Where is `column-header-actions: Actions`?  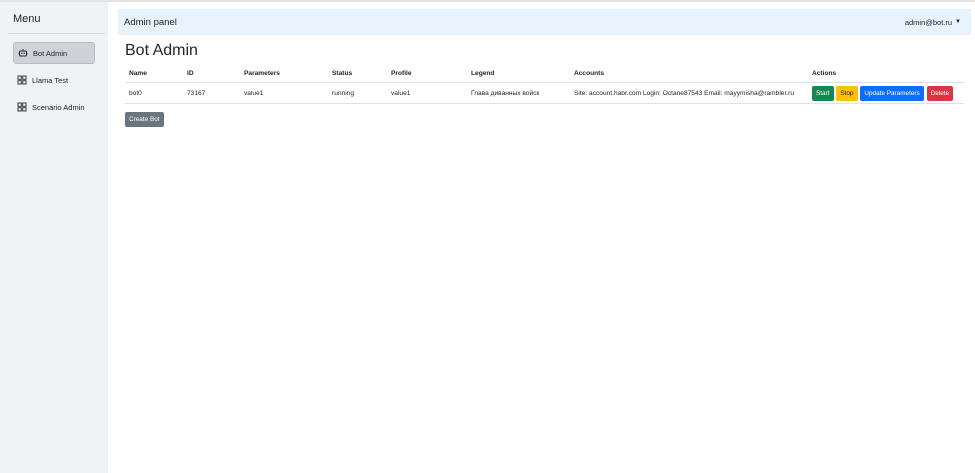 column-header-actions: Actions is located at coordinates (886, 74).